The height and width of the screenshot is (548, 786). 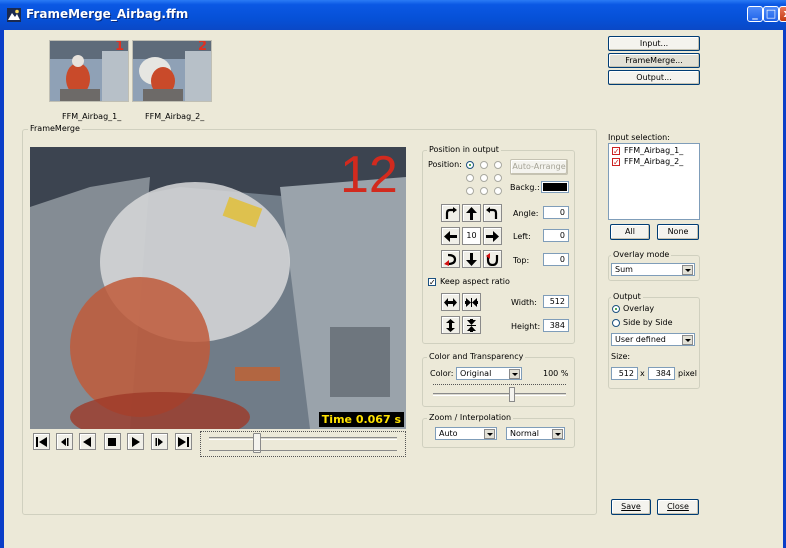 What do you see at coordinates (471, 259) in the screenshot?
I see `move-down-button` at bounding box center [471, 259].